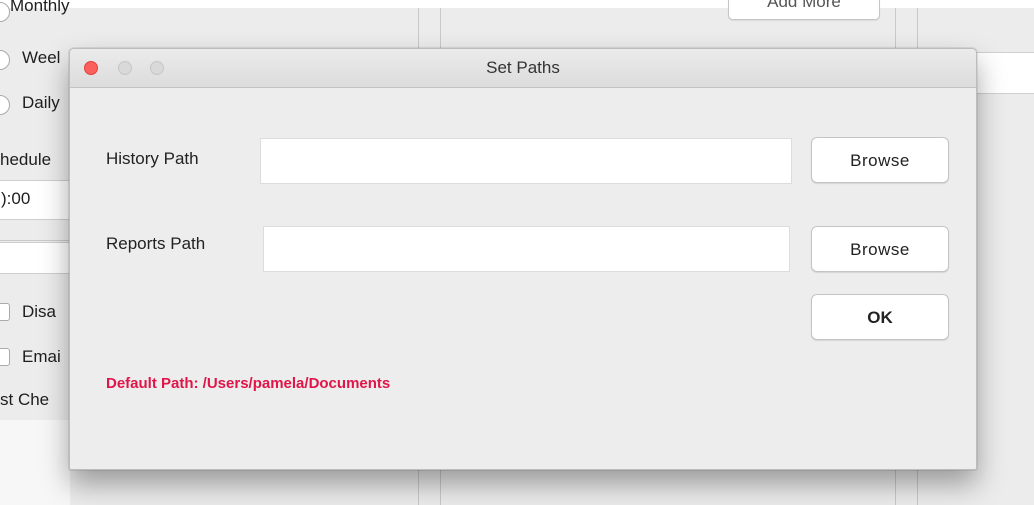  I want to click on radio-weekly-label: Weel, so click(41, 57).